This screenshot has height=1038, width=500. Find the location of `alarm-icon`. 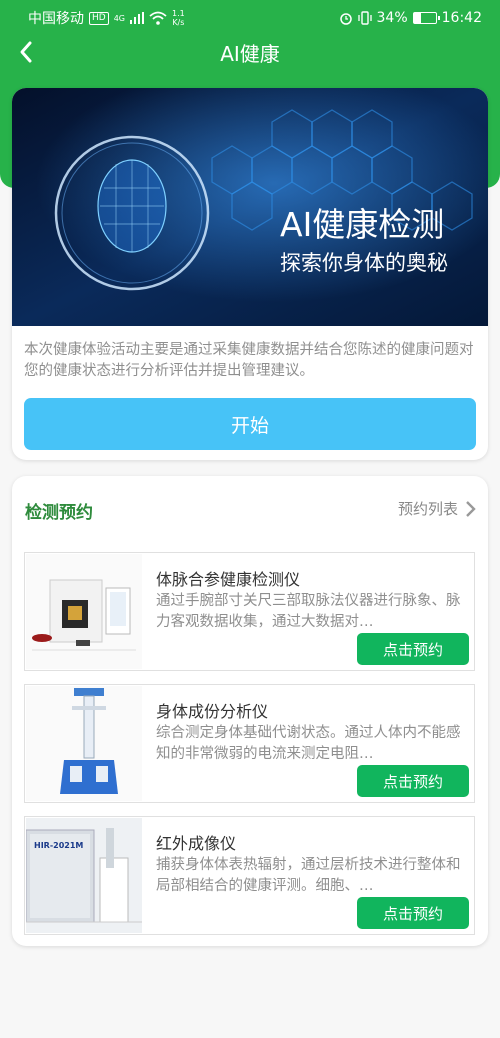

alarm-icon is located at coordinates (345, 19).